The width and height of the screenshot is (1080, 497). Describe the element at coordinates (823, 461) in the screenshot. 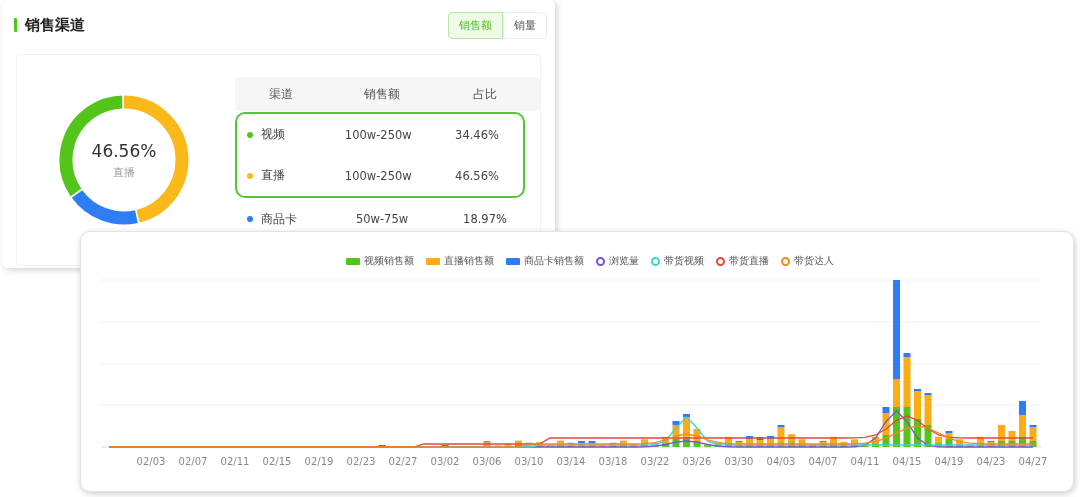

I see `x-axis-label: 04/07` at that location.